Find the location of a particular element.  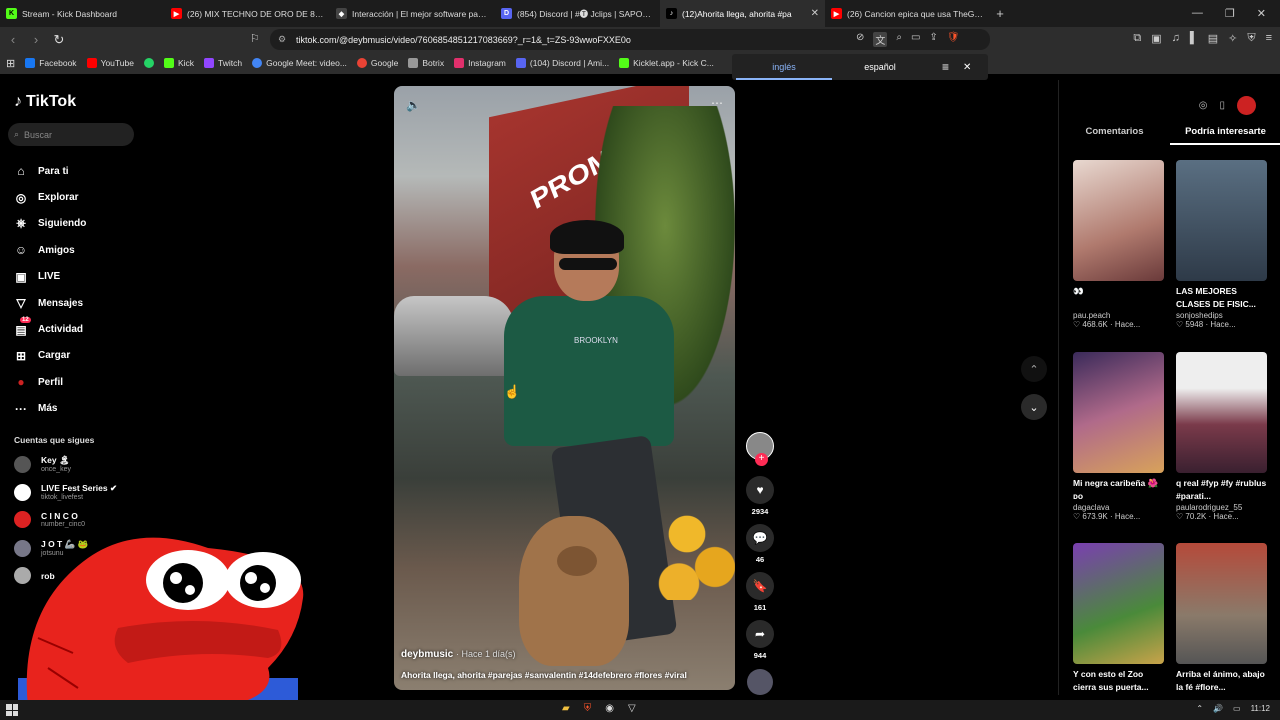

more-options-icon: ⋯ is located at coordinates (717, 103).